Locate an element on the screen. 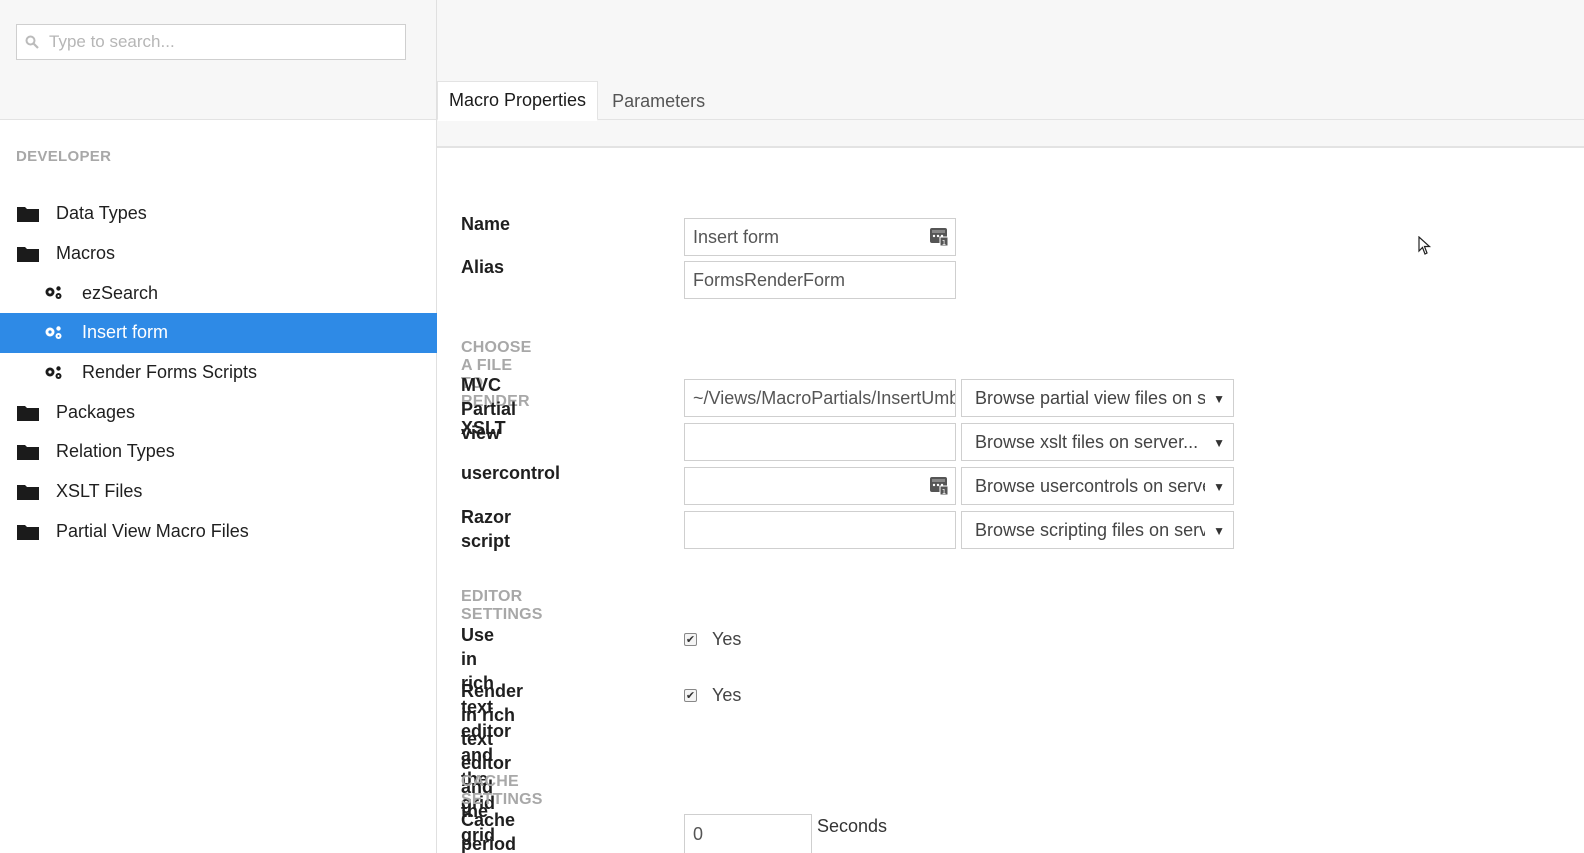 The height and width of the screenshot is (853, 1584). cache-period-field: 0 is located at coordinates (748, 833).